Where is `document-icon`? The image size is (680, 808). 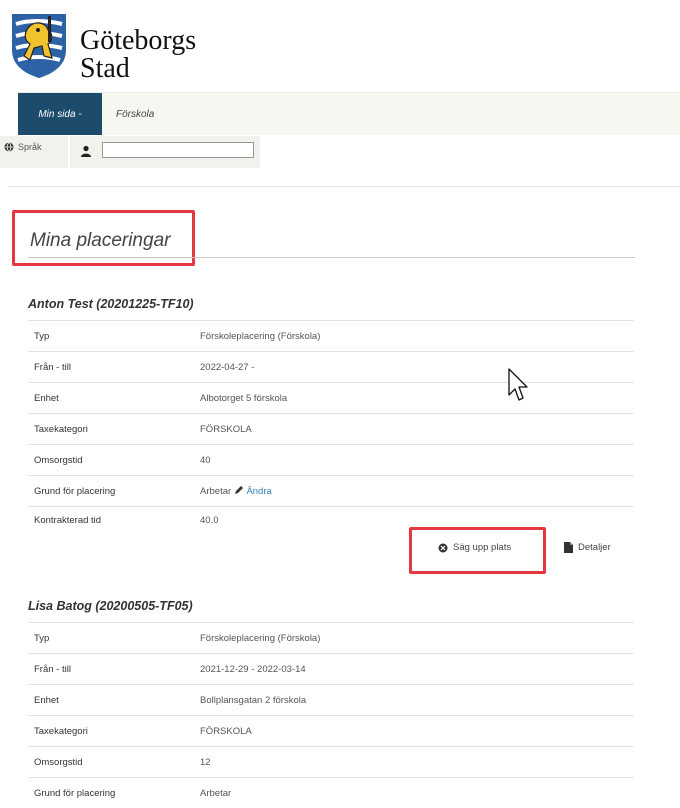 document-icon is located at coordinates (568, 547).